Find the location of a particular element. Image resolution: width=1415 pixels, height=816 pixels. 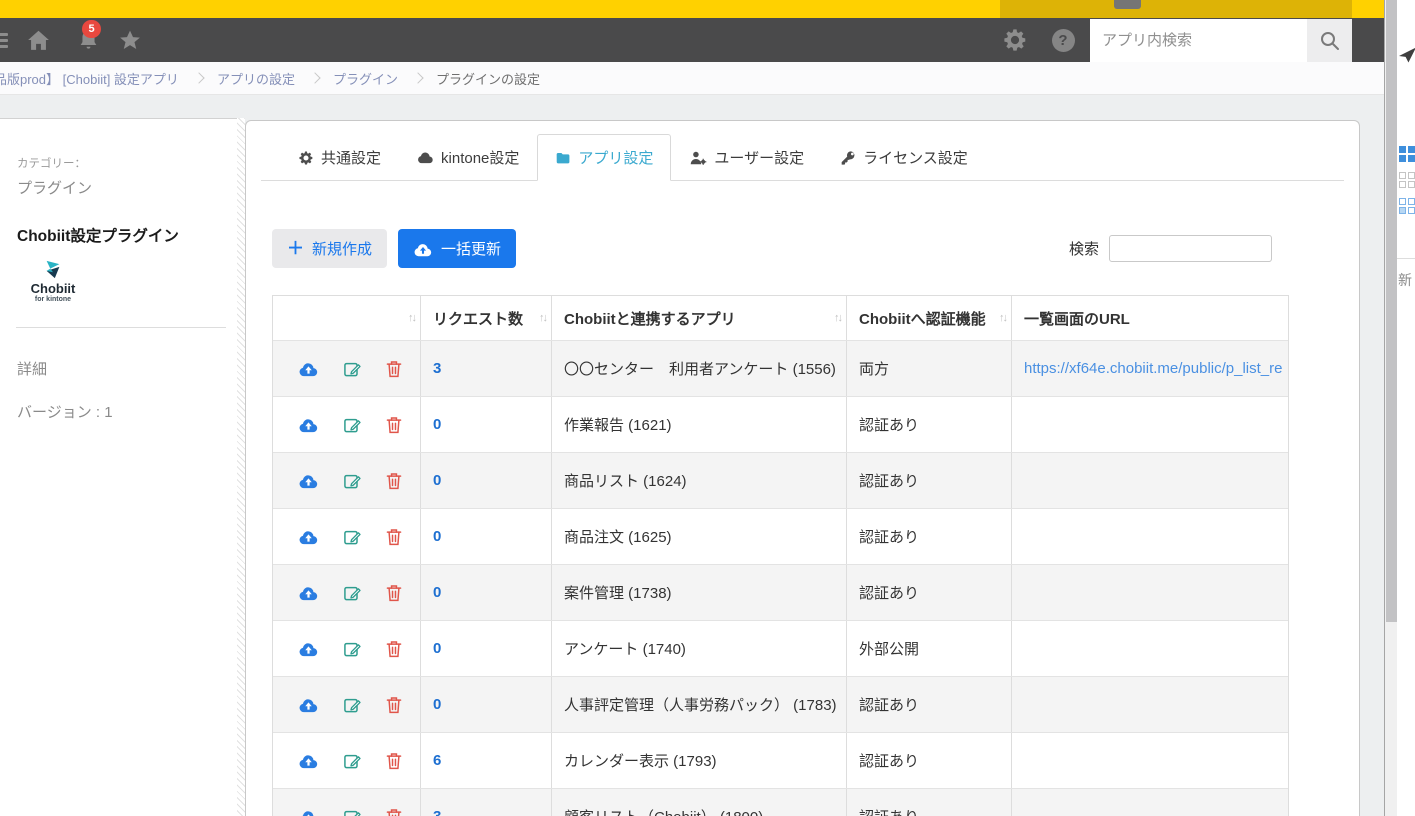

table-search-input is located at coordinates (1190, 248).